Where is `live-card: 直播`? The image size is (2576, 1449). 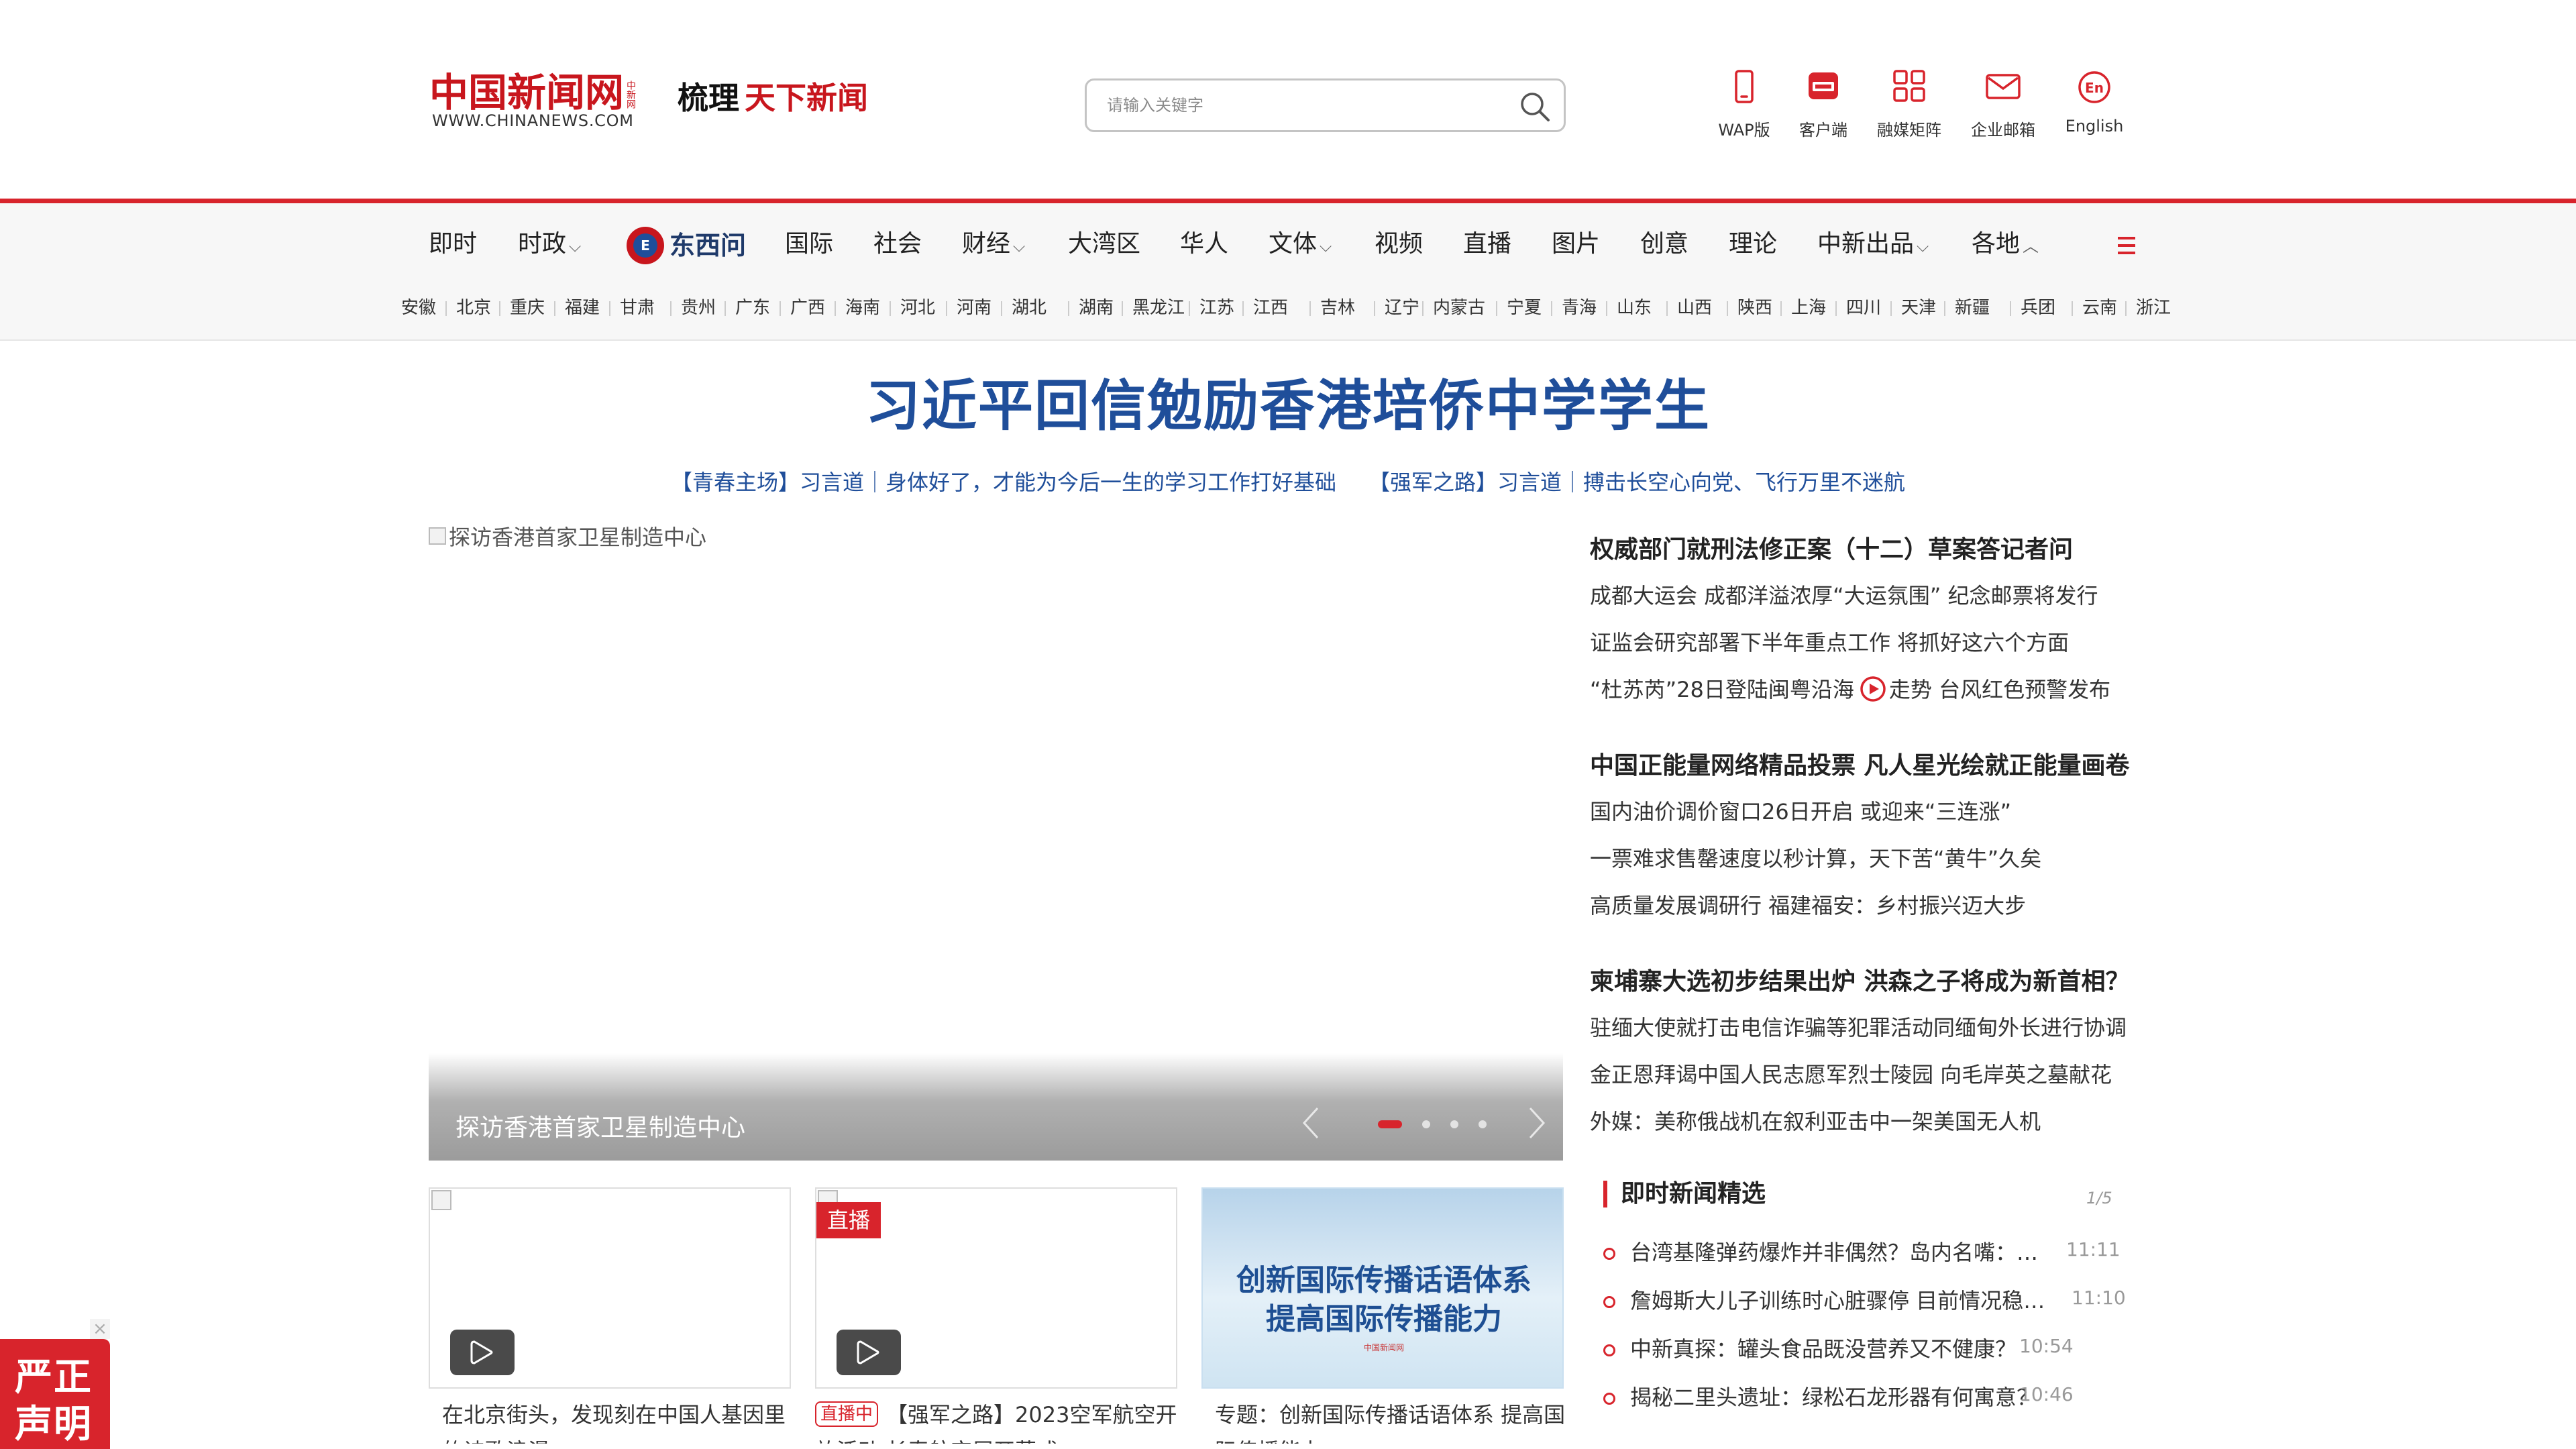 live-card: 直播 is located at coordinates (996, 1288).